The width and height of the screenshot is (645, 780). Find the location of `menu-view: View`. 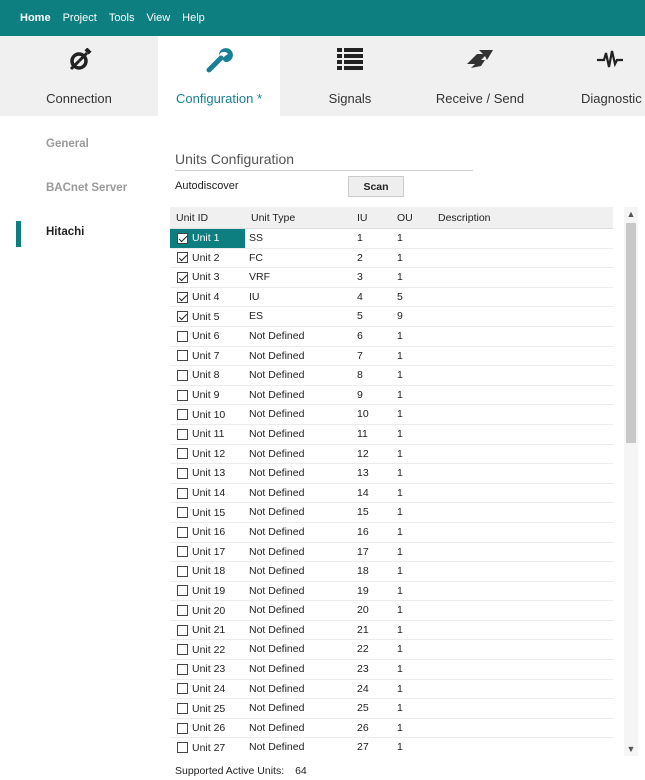

menu-view: View is located at coordinates (159, 18).